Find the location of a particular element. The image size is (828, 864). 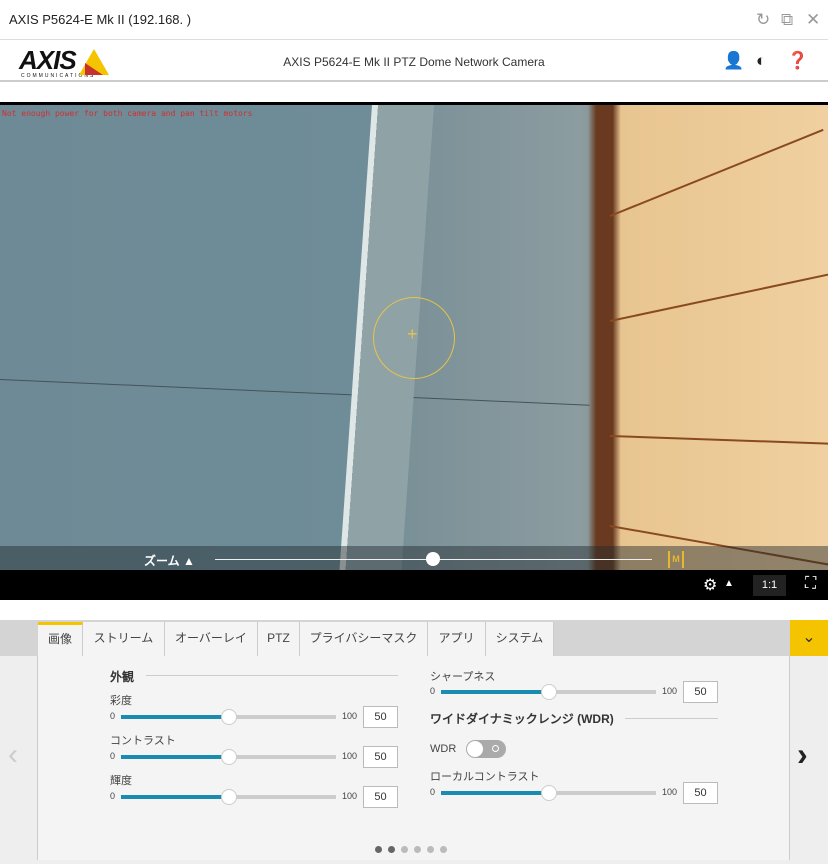

video-toolbar: ⚙ ▲ 1:1 ⛶ is located at coordinates (414, 585).